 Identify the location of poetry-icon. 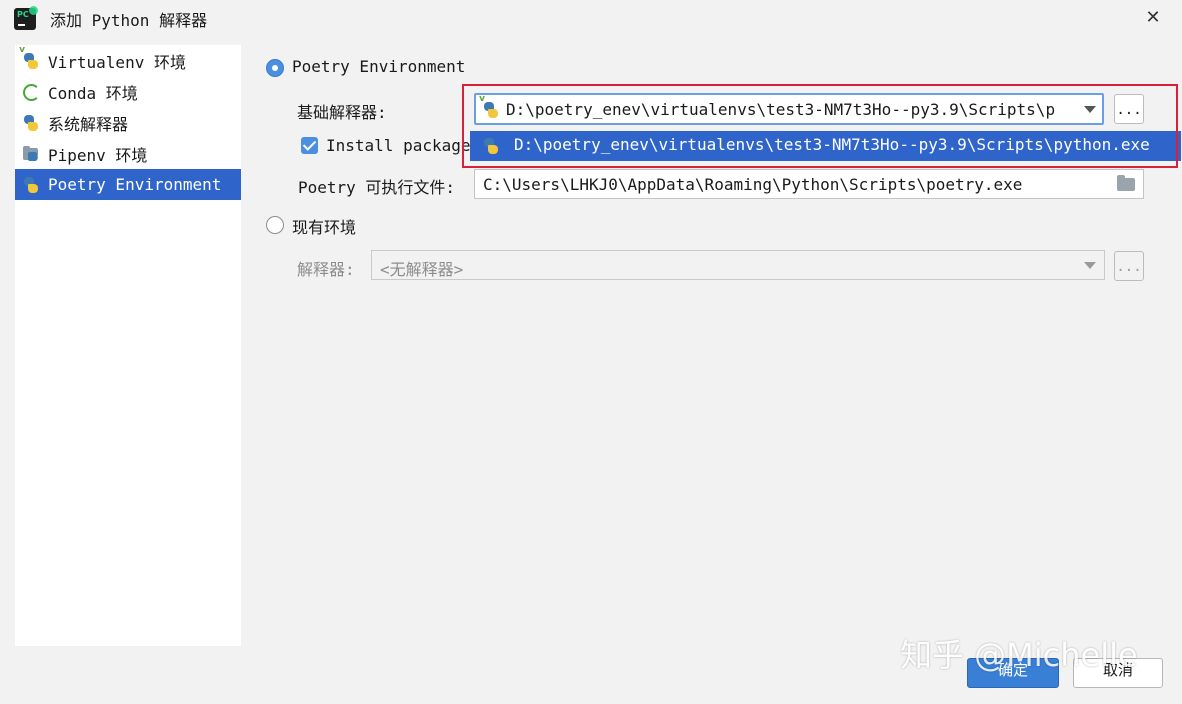
(31, 185).